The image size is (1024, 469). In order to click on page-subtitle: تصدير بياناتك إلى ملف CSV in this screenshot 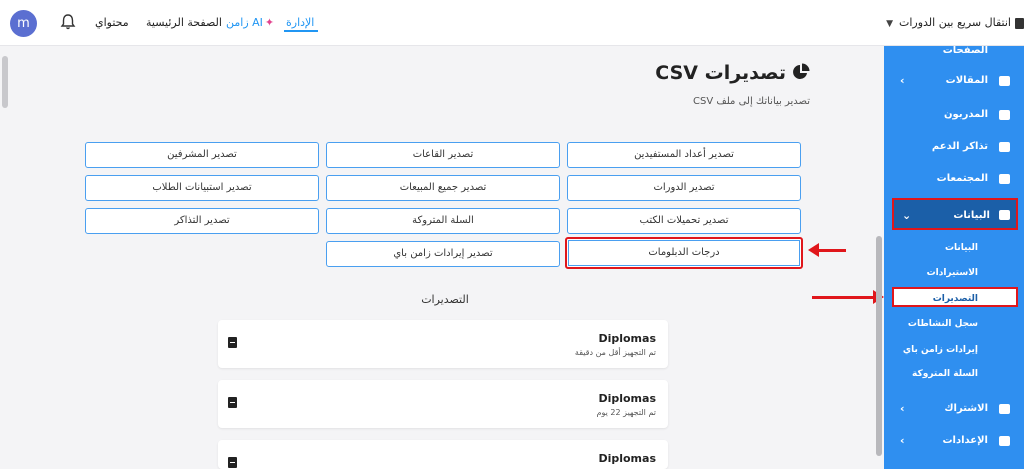, I will do `click(751, 101)`.